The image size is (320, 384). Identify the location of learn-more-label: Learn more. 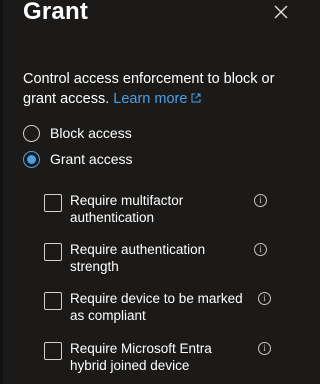
(150, 98).